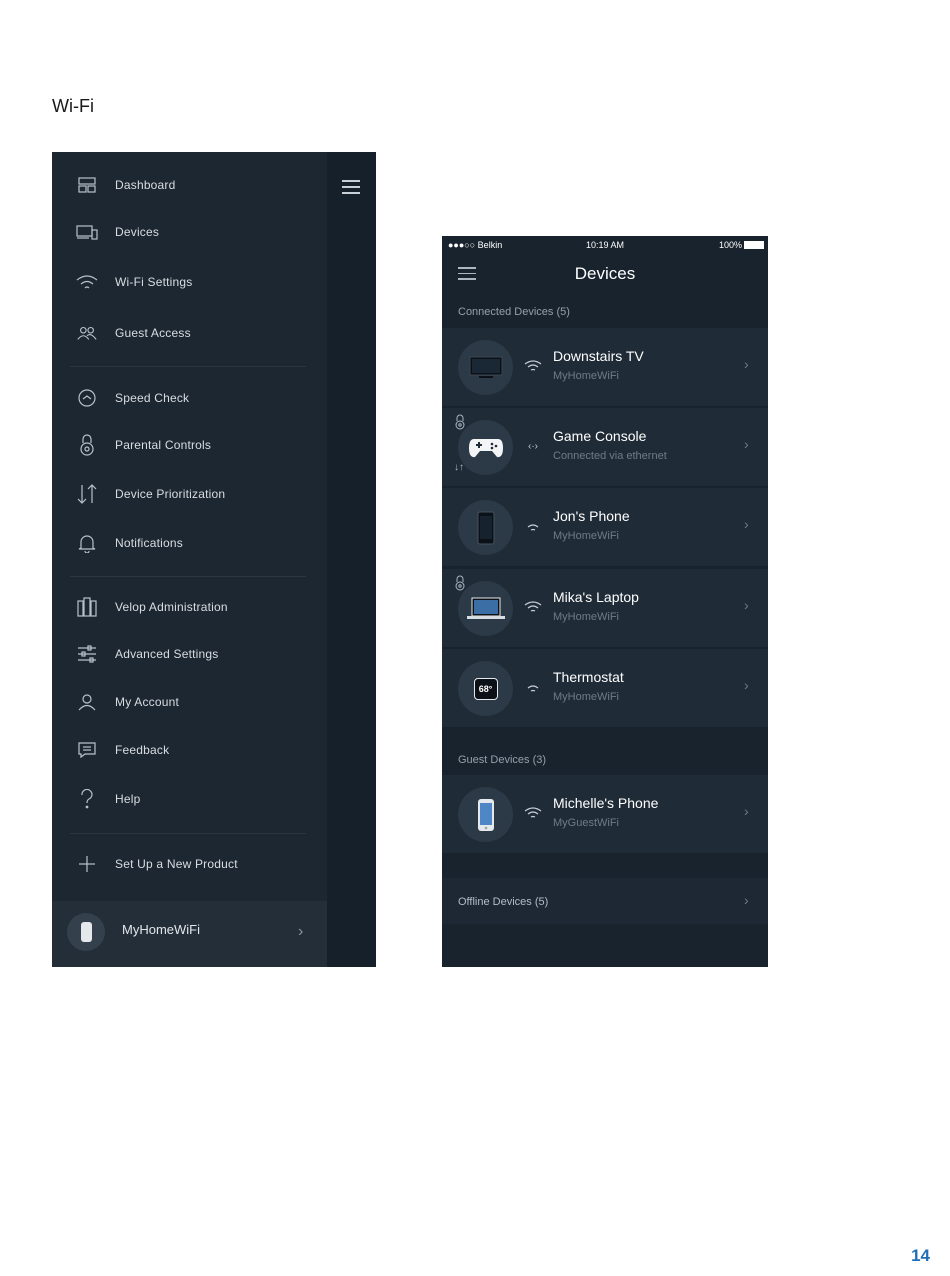 The height and width of the screenshot is (1276, 950). Describe the element at coordinates (606, 803) in the screenshot. I see `device-name: Michelle's Phone` at that location.